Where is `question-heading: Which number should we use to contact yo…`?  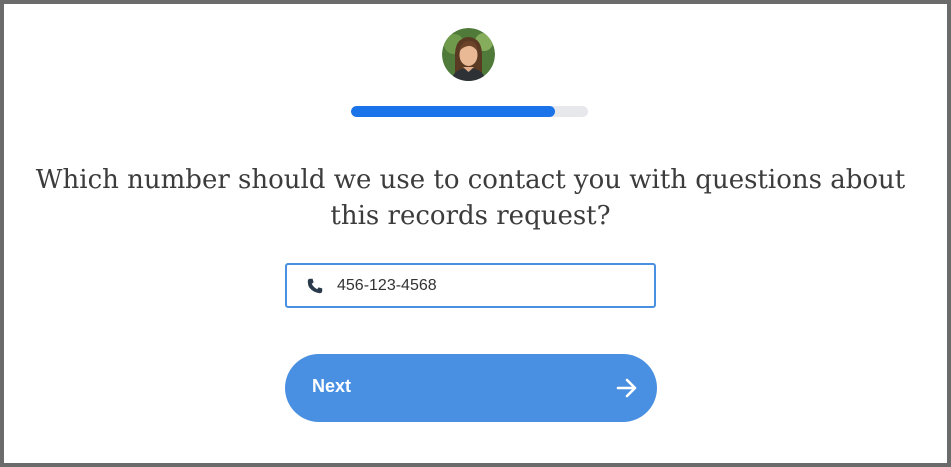 question-heading: Which number should we use to contact yo… is located at coordinates (470, 198).